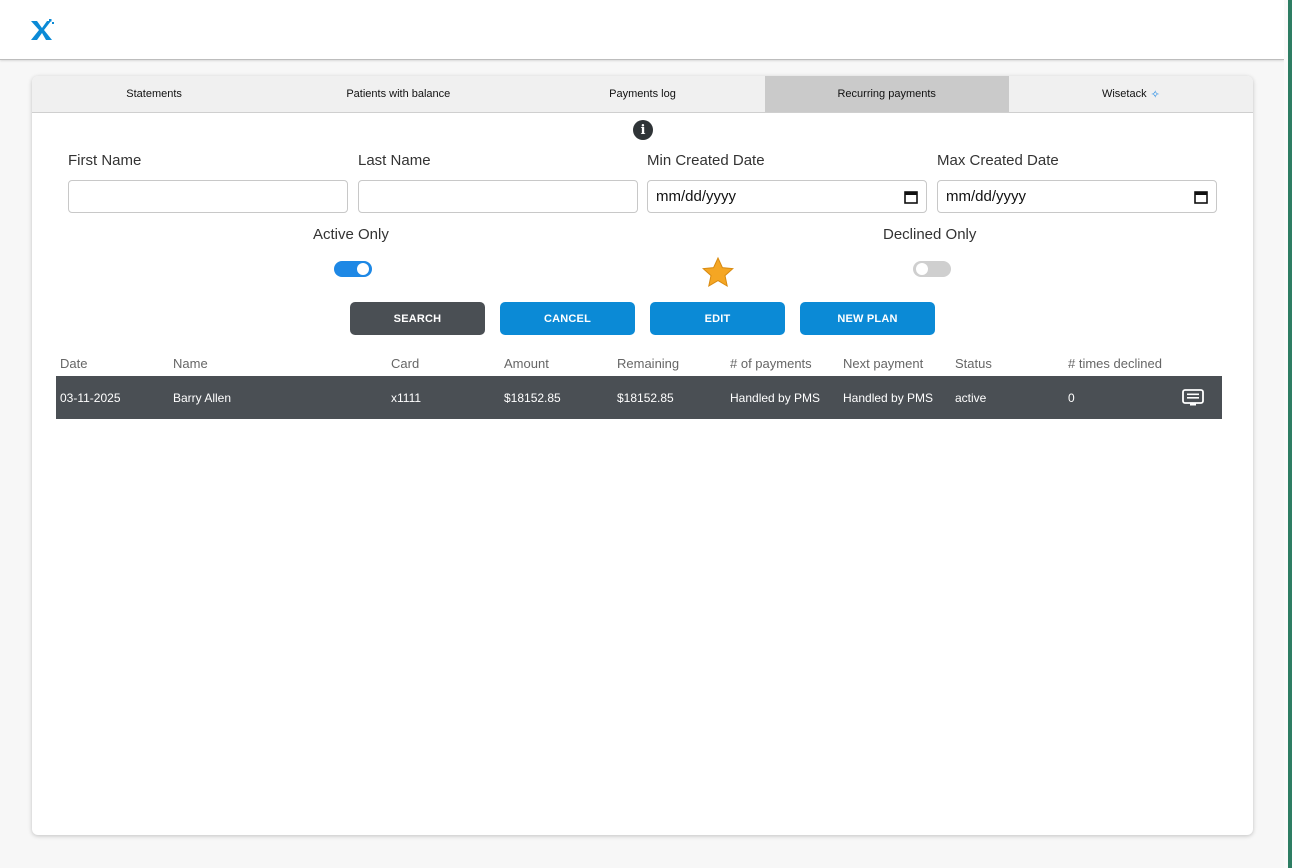 The height and width of the screenshot is (868, 1292). Describe the element at coordinates (567, 318) in the screenshot. I see `cancel-button: CANCEL` at that location.